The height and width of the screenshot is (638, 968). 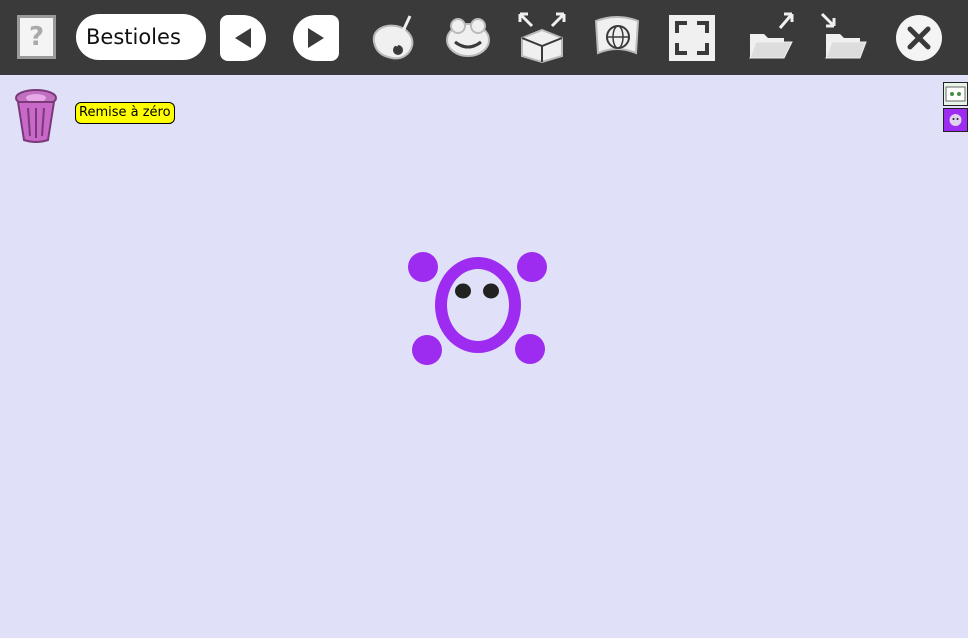 I want to click on next-button, so click(x=316, y=38).